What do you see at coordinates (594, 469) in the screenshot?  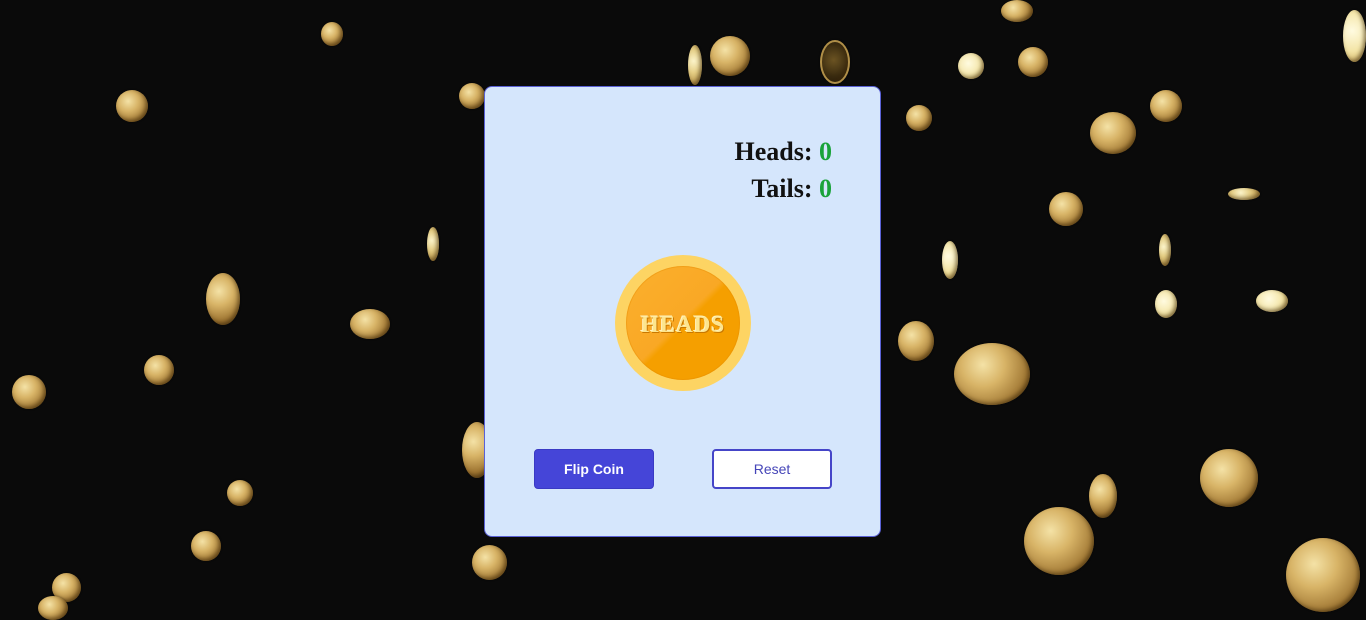 I see `flip-coin-button: Flip Coin` at bounding box center [594, 469].